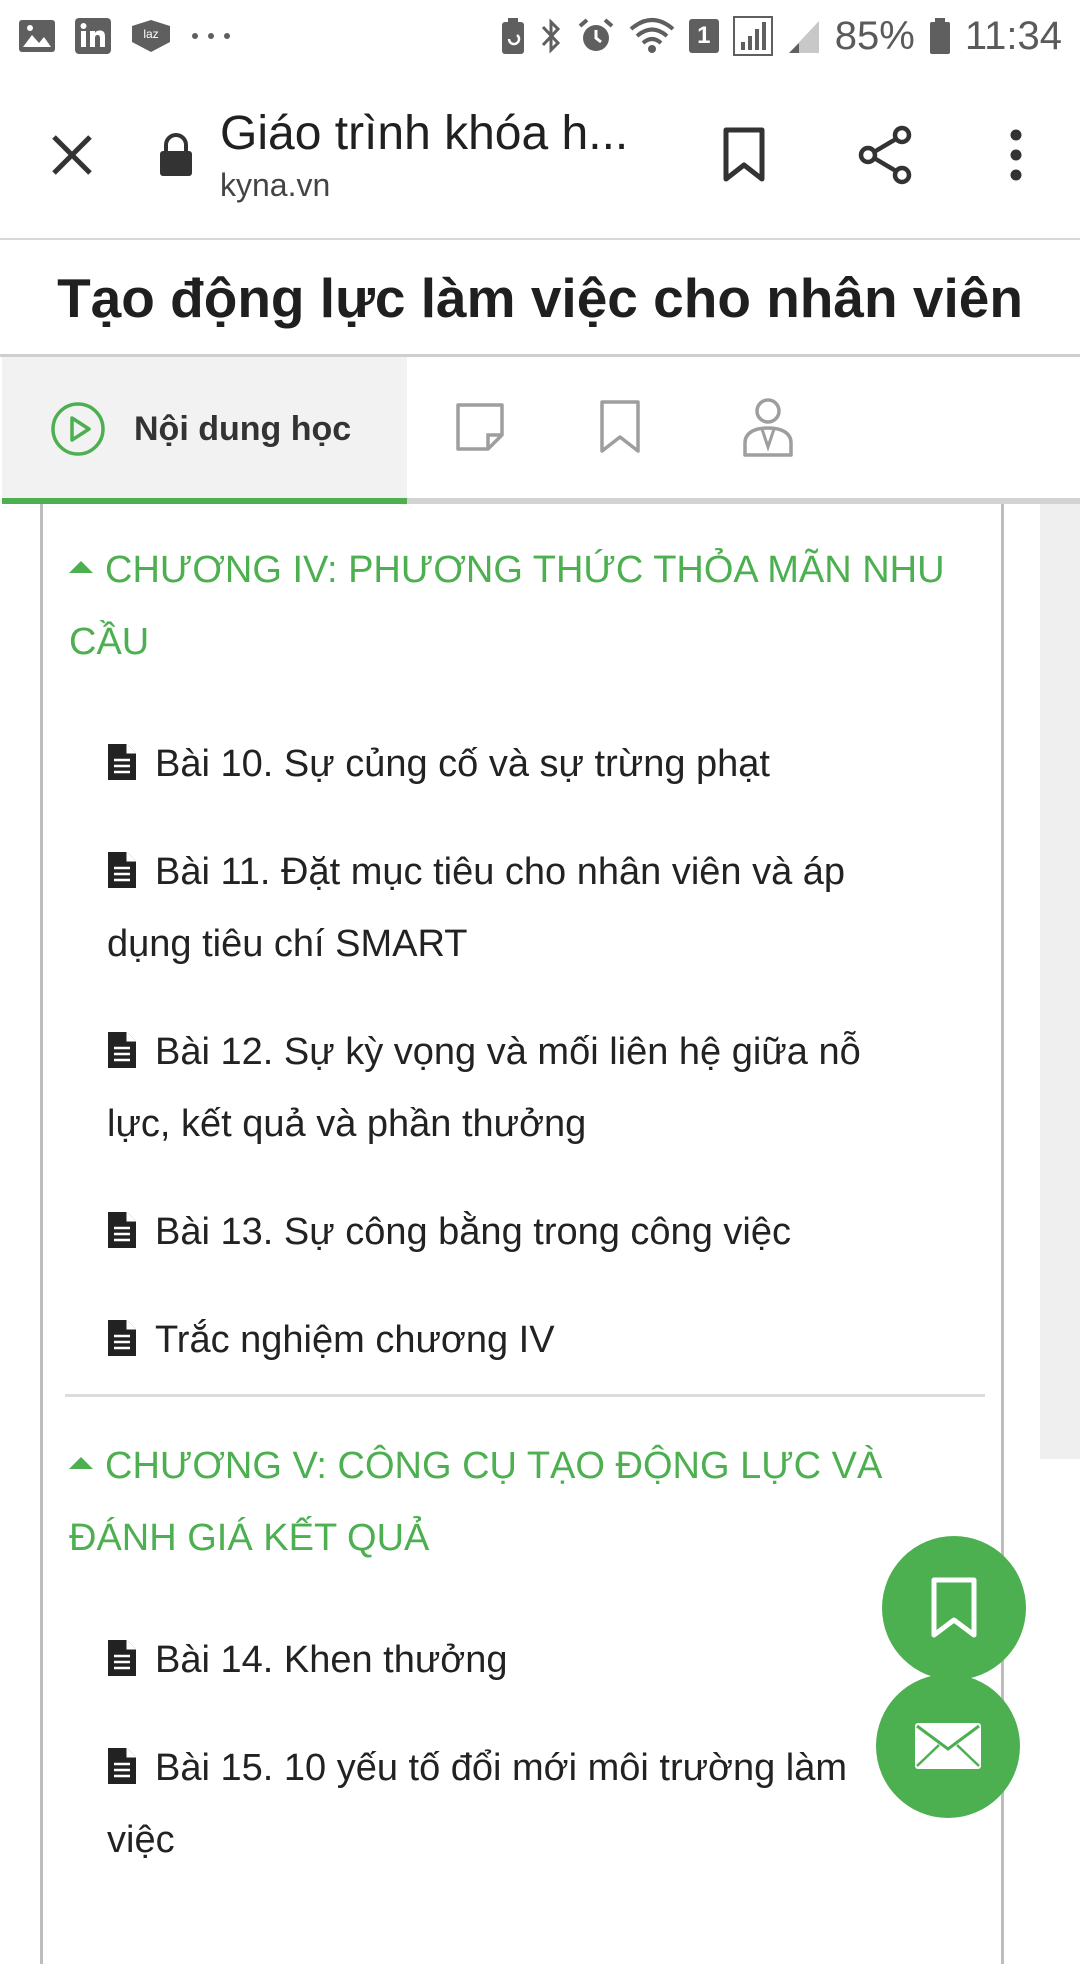 The height and width of the screenshot is (1964, 1080). I want to click on course-title: Tạo động lực làm việc cho nhân viên, so click(540, 298).